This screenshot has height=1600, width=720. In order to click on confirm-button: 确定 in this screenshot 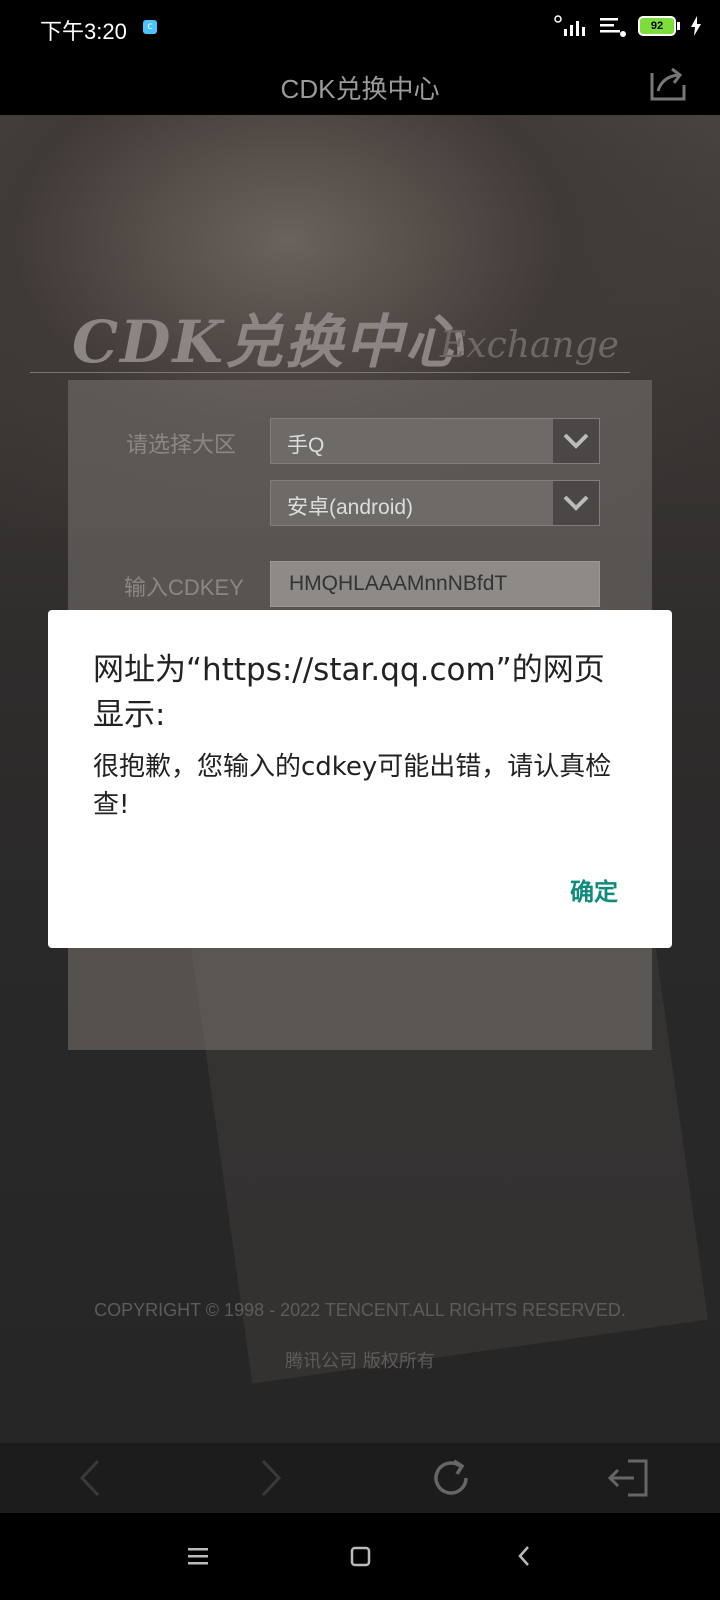, I will do `click(594, 889)`.